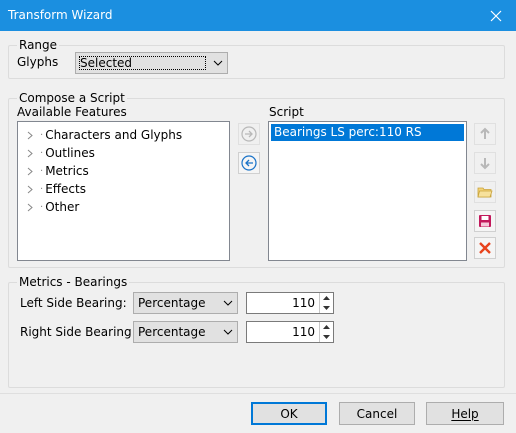  What do you see at coordinates (70, 153) in the screenshot?
I see `tree-item-label: Outlines` at bounding box center [70, 153].